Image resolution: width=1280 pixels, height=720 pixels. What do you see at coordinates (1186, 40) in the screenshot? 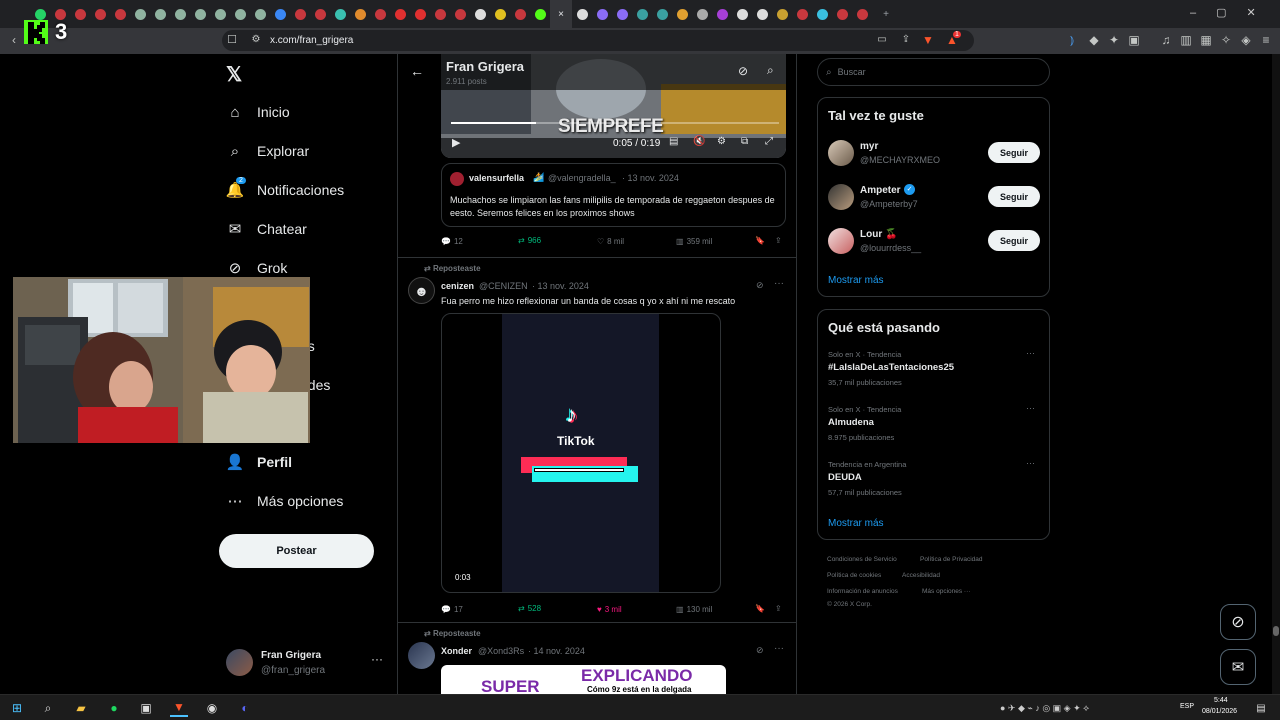
I see `sidebar-icon: ▥` at bounding box center [1186, 40].